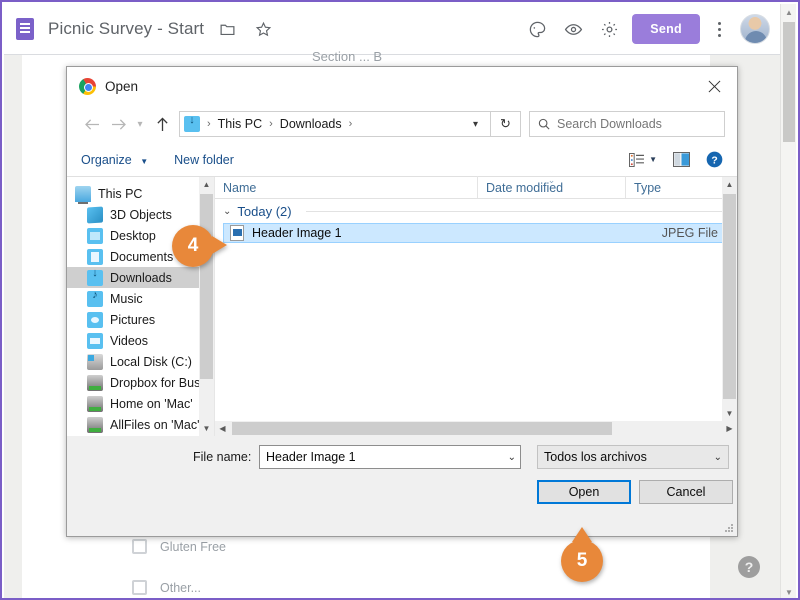 This screenshot has height=600, width=800. I want to click on sidebar-item-this-pc: This PC, so click(140, 193).